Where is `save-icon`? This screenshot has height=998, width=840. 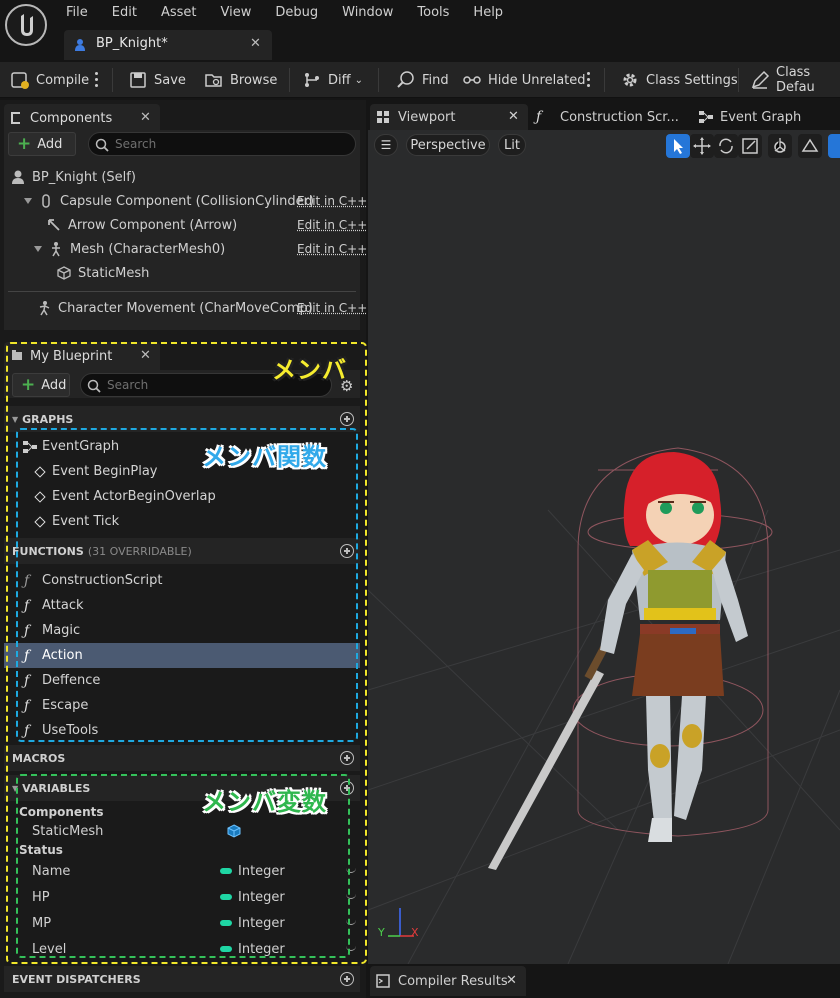 save-icon is located at coordinates (138, 80).